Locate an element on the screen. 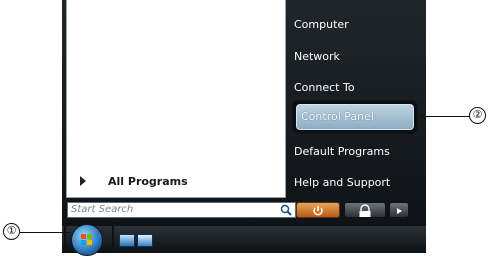 The height and width of the screenshot is (259, 489). all-programs-item: All Programs is located at coordinates (175, 181).